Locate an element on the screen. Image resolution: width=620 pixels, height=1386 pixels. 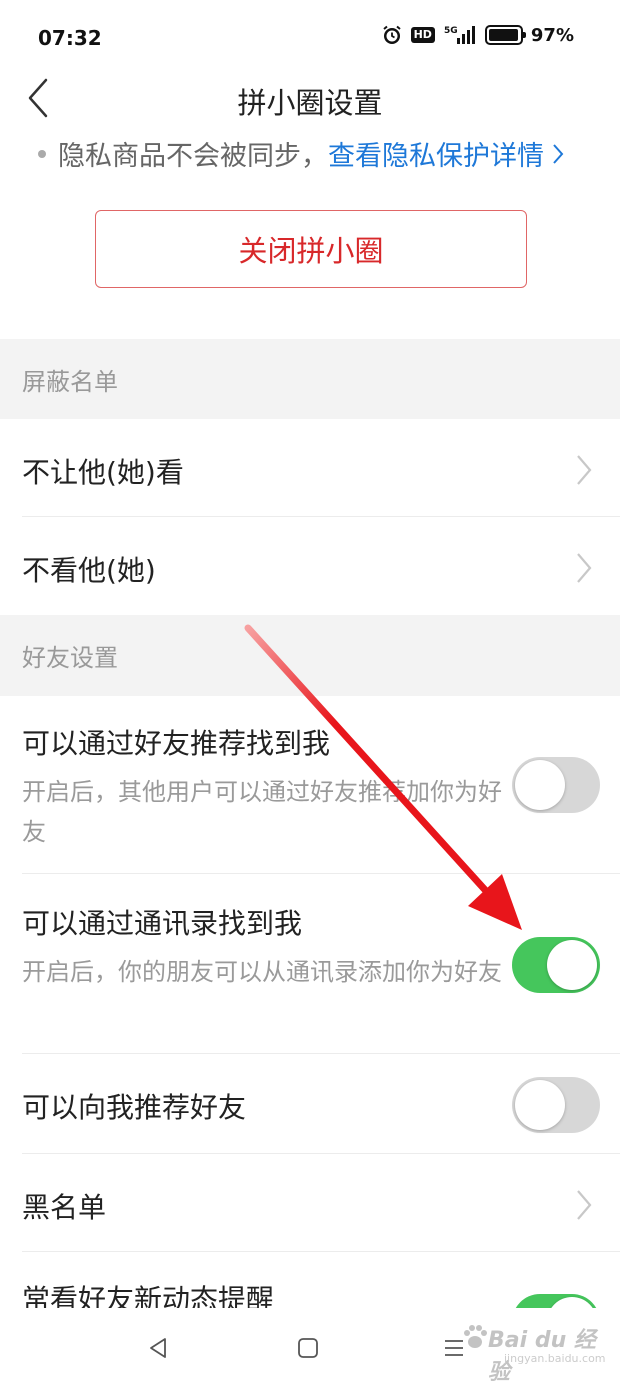
privacy-note-text: 隐私商品不会被同步， is located at coordinates (193, 156).